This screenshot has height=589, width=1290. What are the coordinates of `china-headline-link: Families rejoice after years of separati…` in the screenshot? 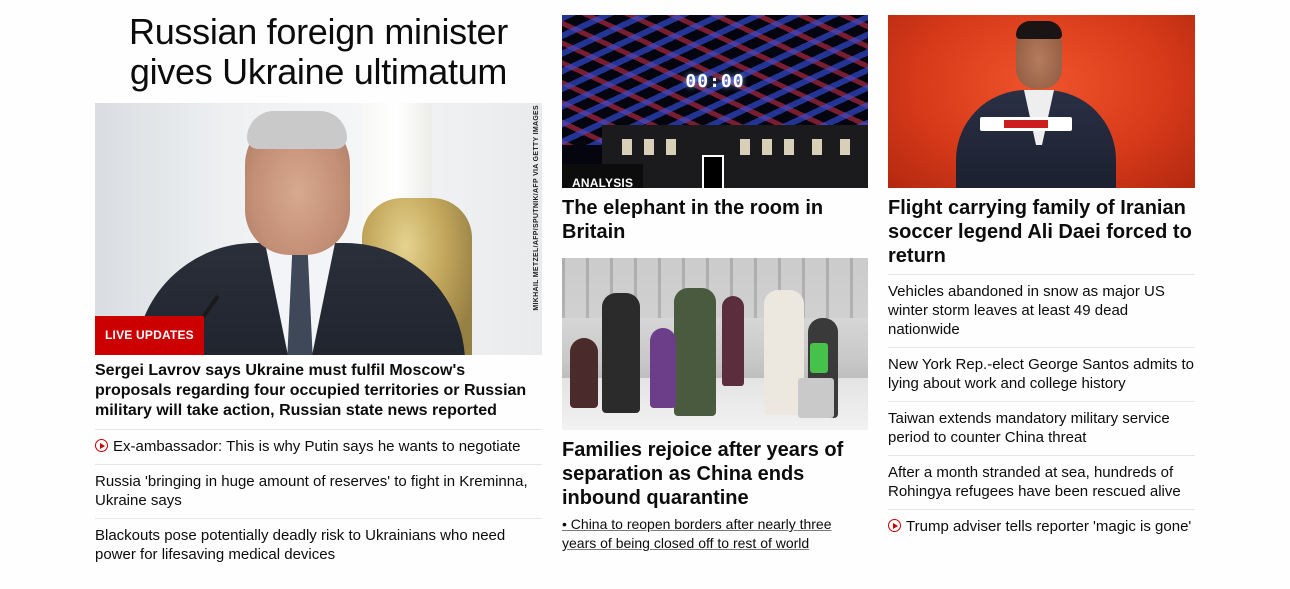 It's located at (715, 474).